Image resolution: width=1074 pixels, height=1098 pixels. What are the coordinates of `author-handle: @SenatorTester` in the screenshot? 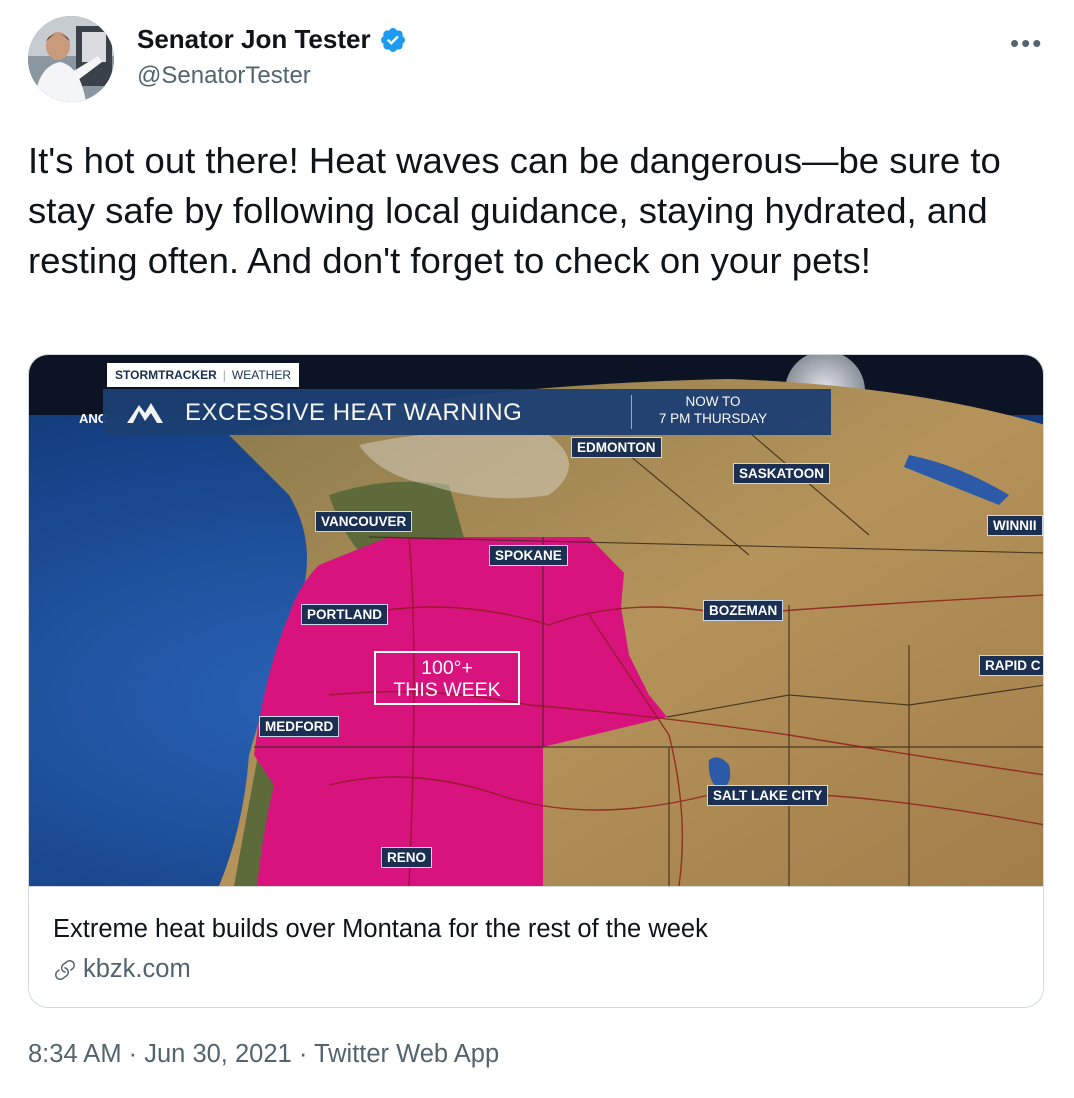 It's located at (224, 76).